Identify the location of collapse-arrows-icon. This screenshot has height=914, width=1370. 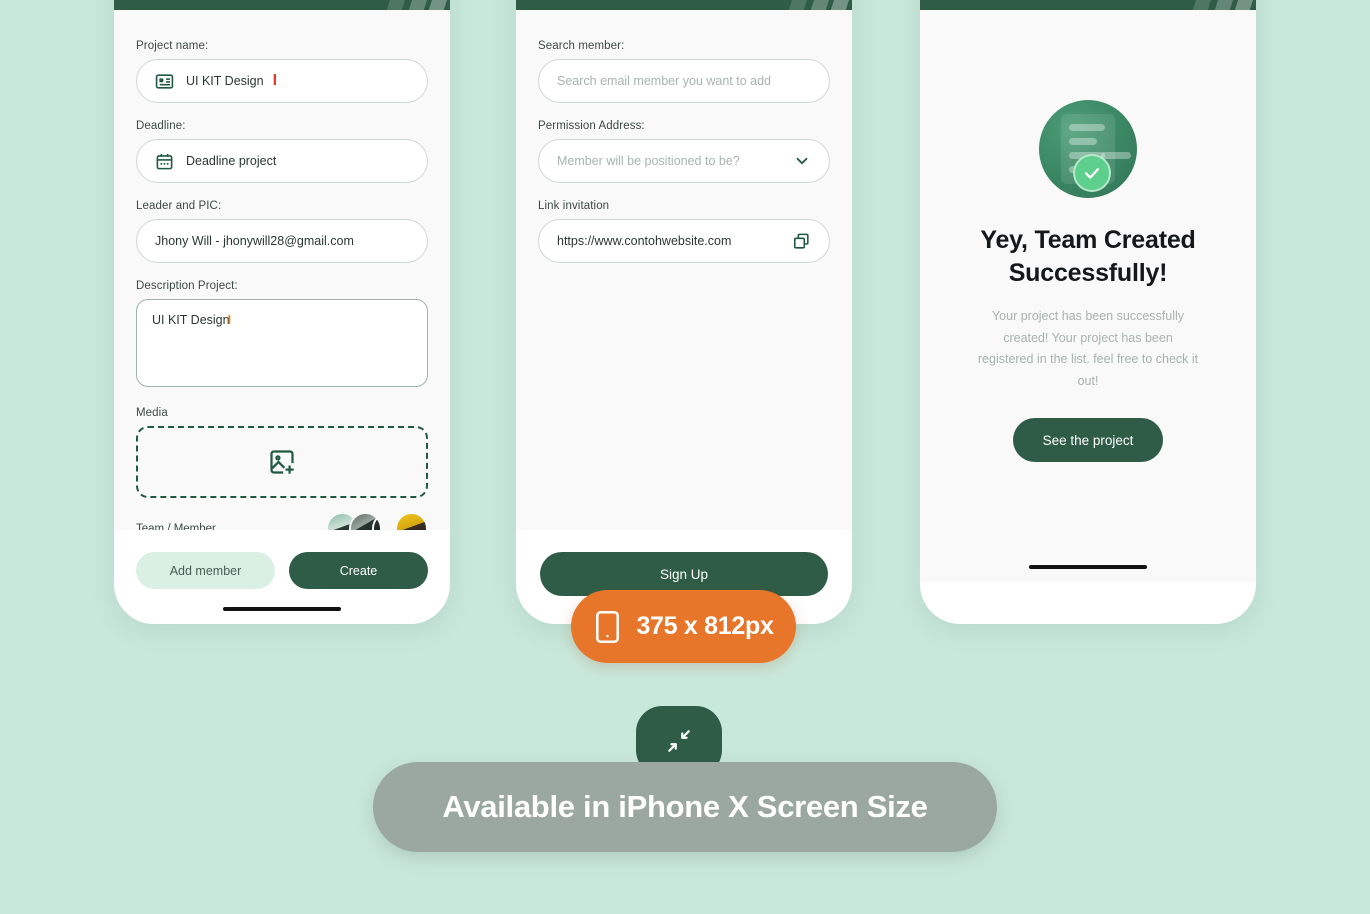
(679, 741).